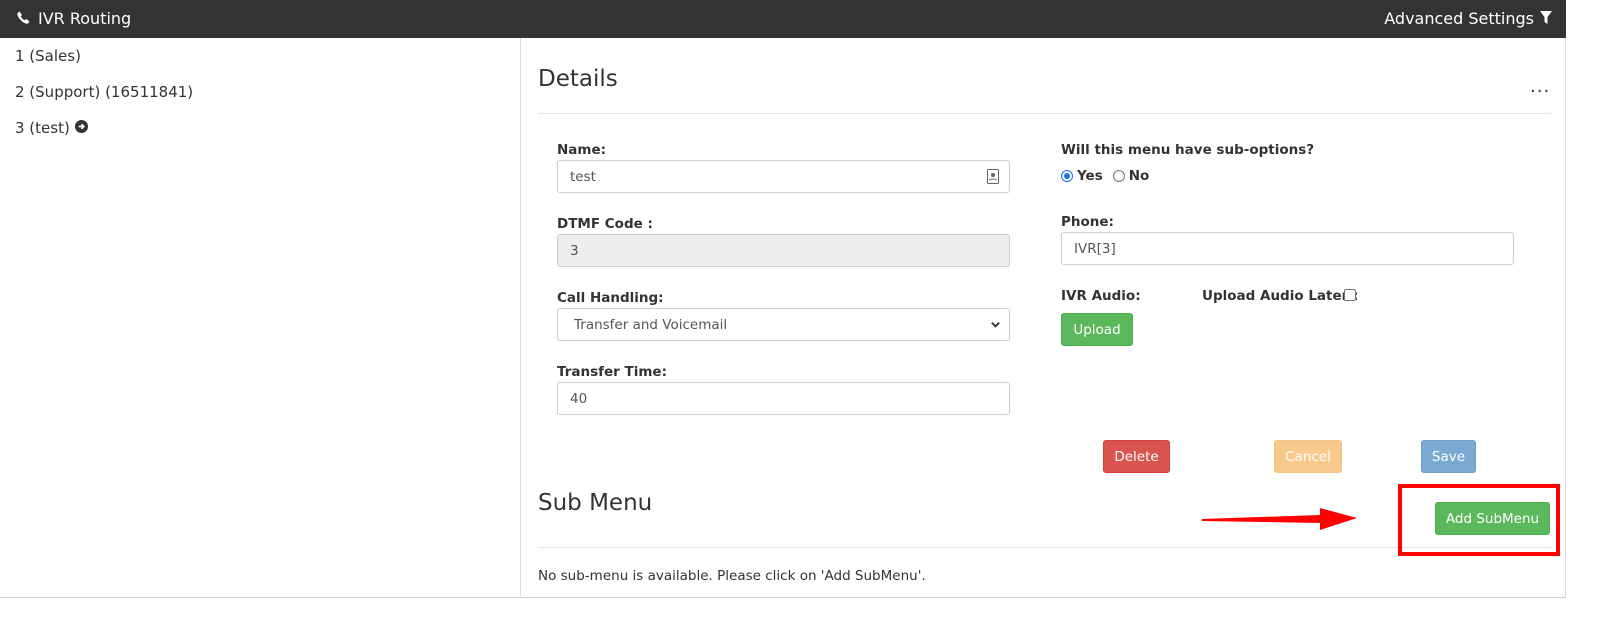 Image resolution: width=1609 pixels, height=620 pixels. Describe the element at coordinates (612, 372) in the screenshot. I see `transfer-time-label: Transfer Time:` at that location.